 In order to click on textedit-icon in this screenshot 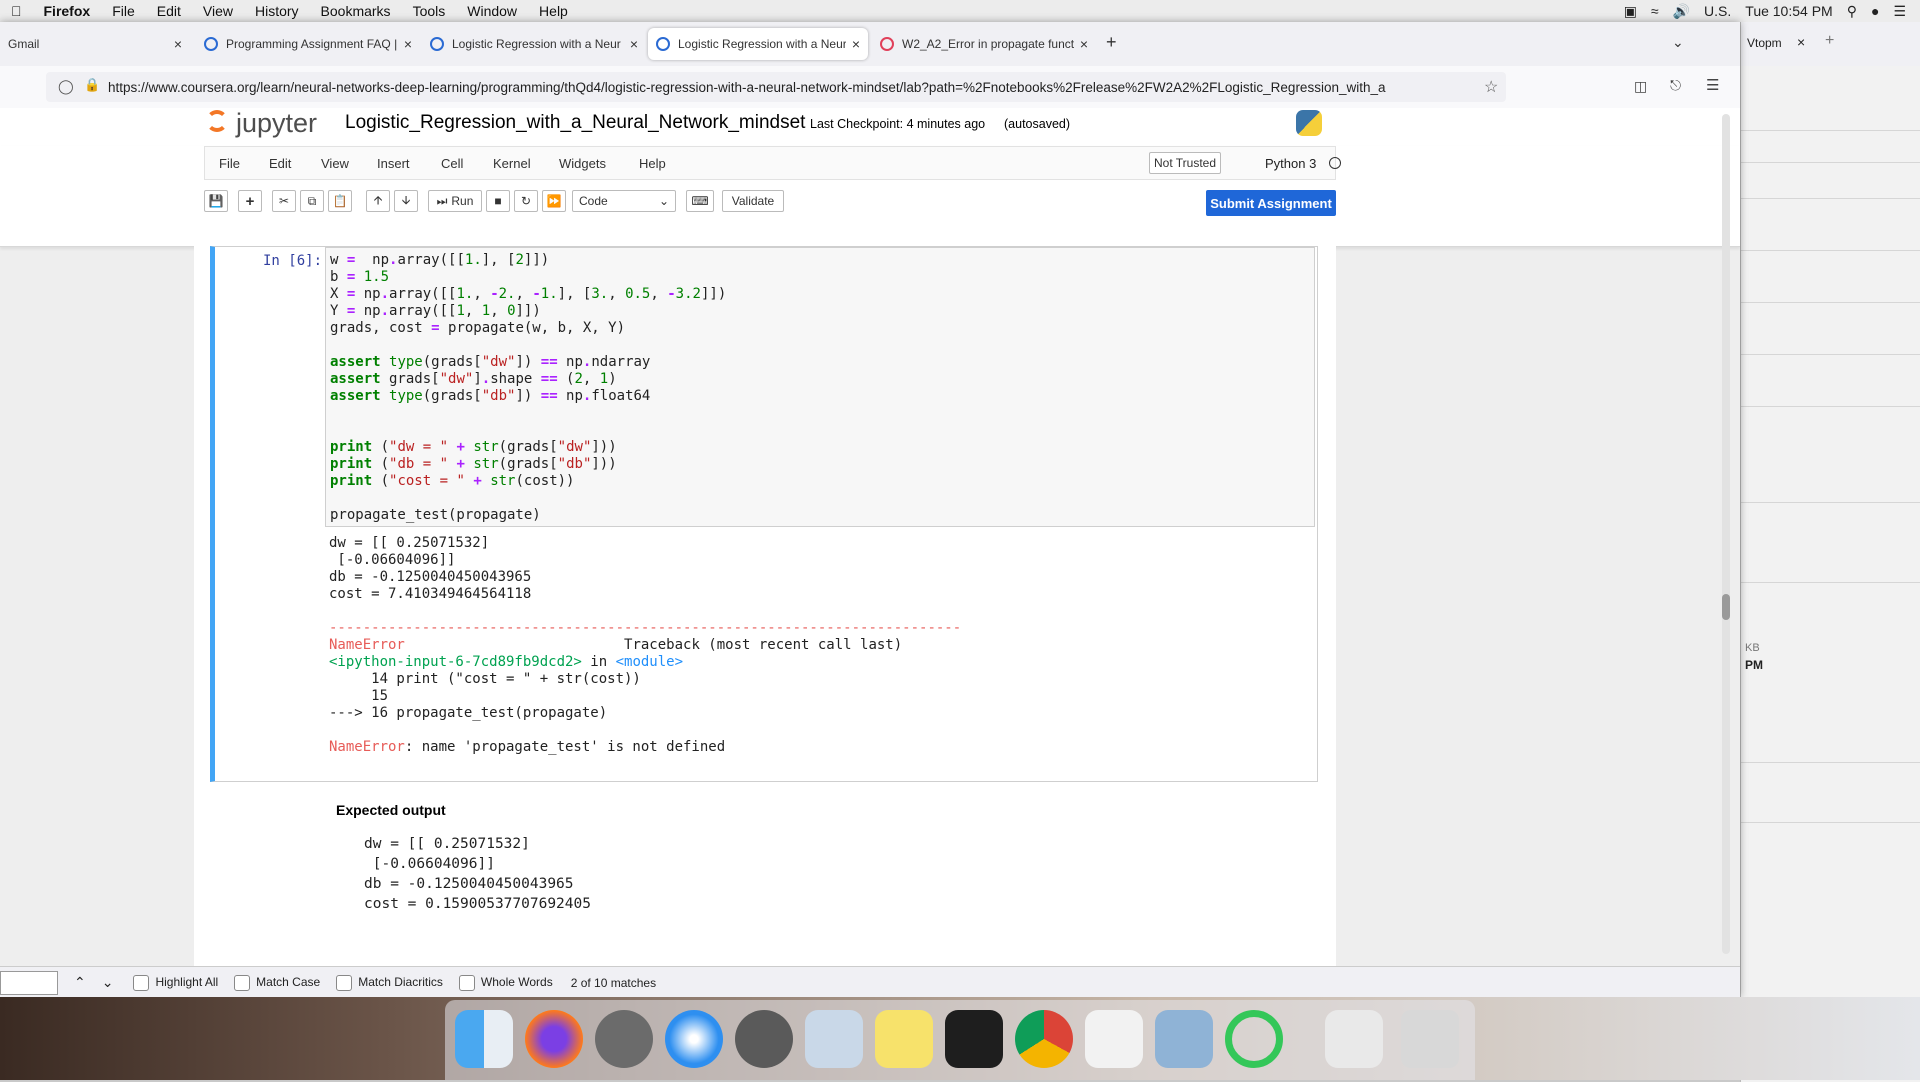, I will do `click(1114, 1039)`.